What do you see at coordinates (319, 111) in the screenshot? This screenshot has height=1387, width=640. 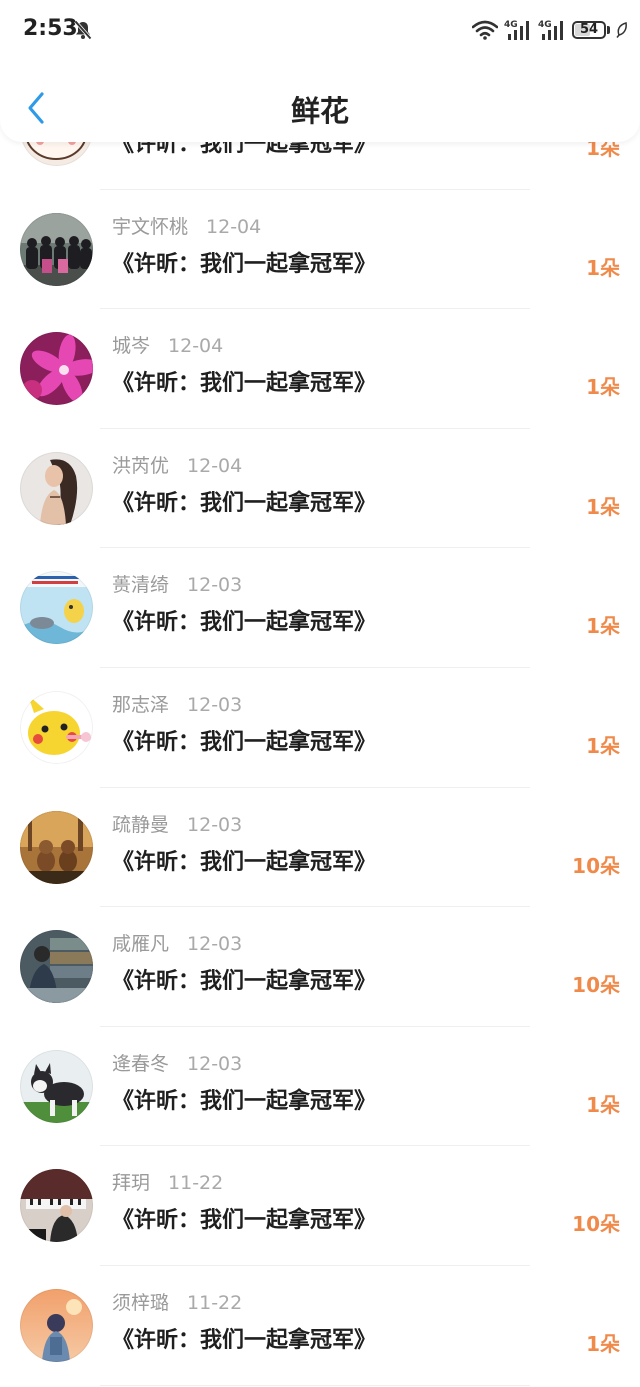 I see `page-title: 鲜花` at bounding box center [319, 111].